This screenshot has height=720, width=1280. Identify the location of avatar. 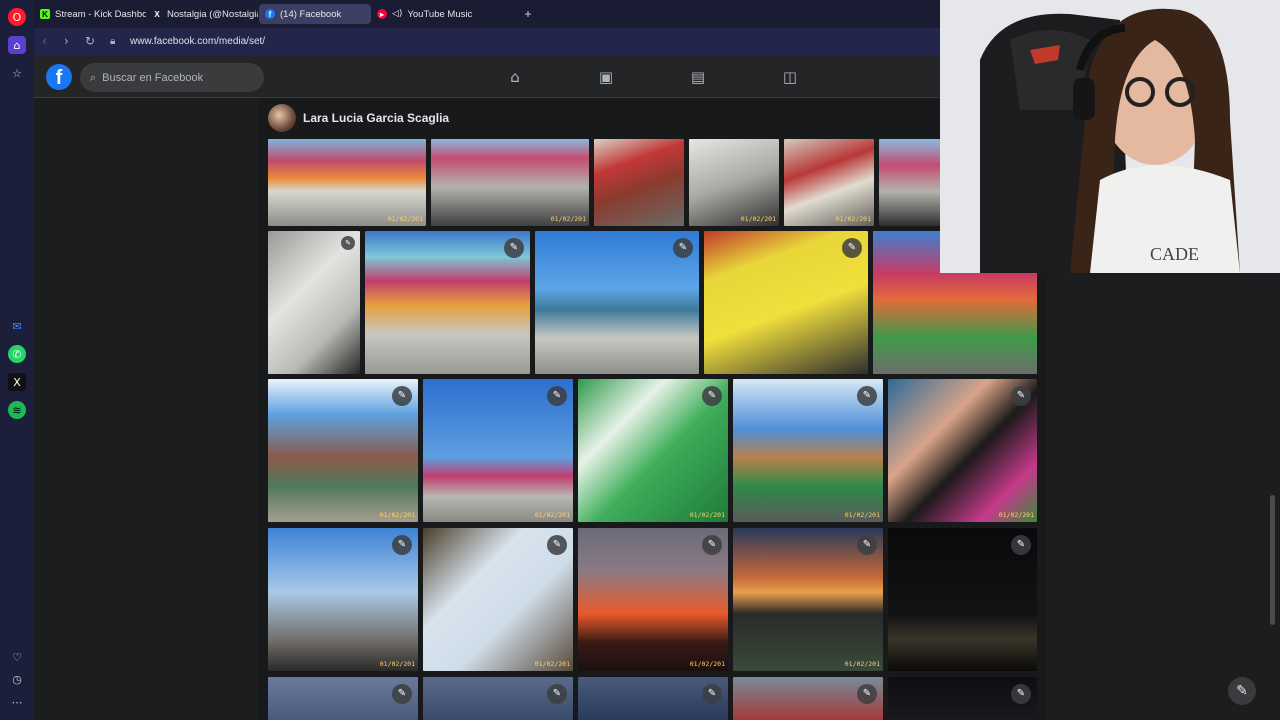
(282, 118).